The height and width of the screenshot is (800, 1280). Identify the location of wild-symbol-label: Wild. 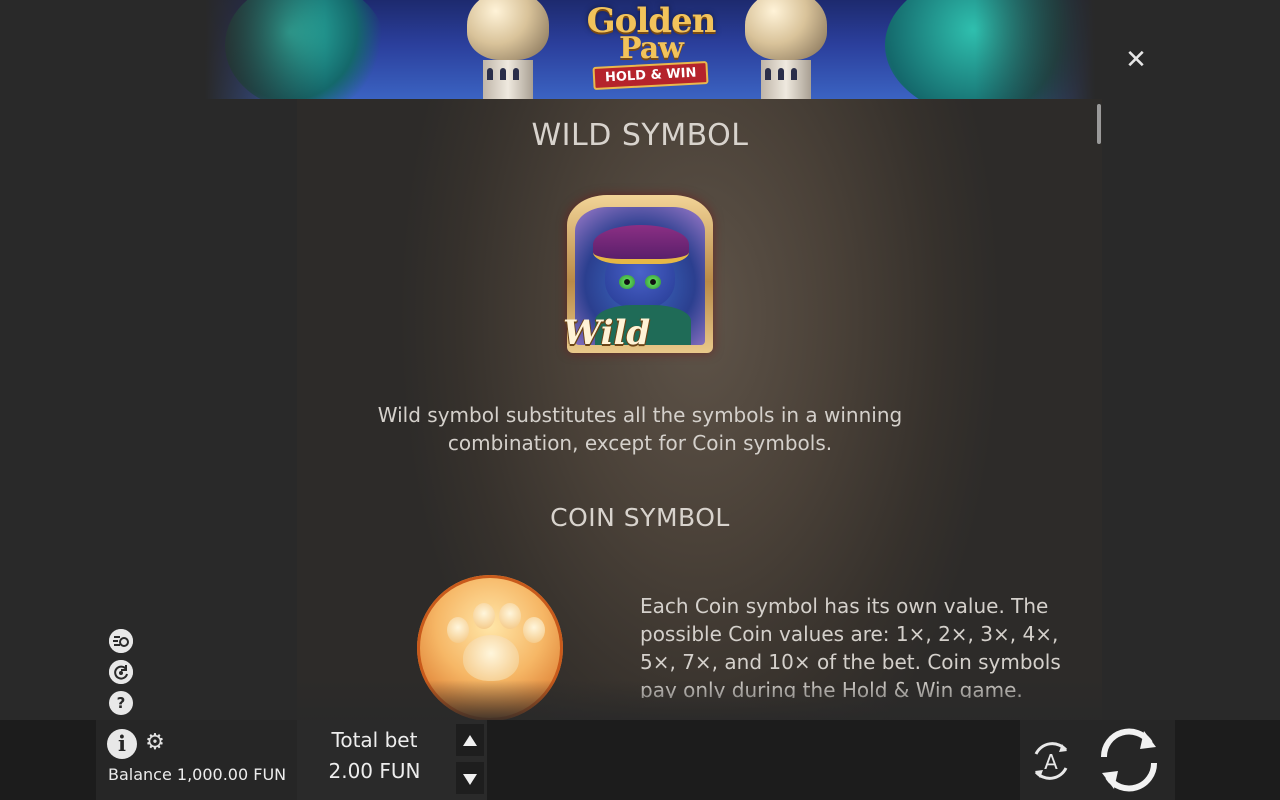
(607, 333).